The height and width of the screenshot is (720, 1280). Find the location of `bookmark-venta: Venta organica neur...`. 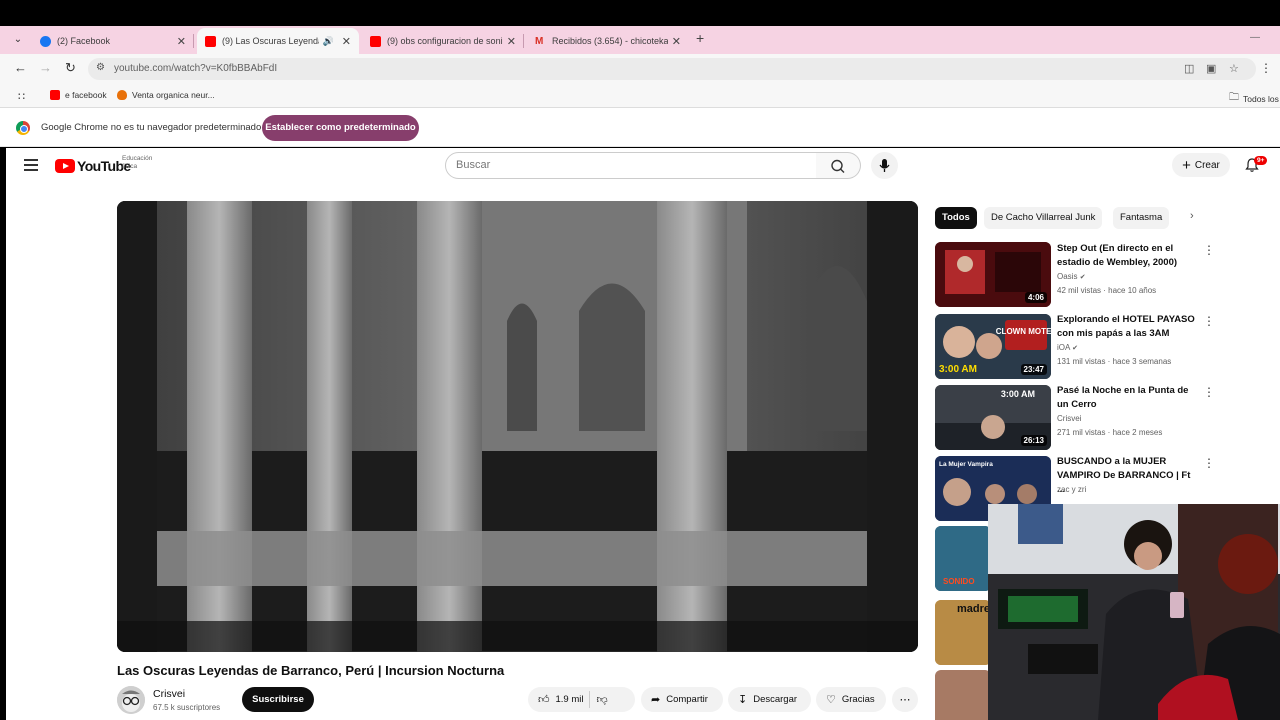

bookmark-venta: Venta organica neur... is located at coordinates (166, 95).